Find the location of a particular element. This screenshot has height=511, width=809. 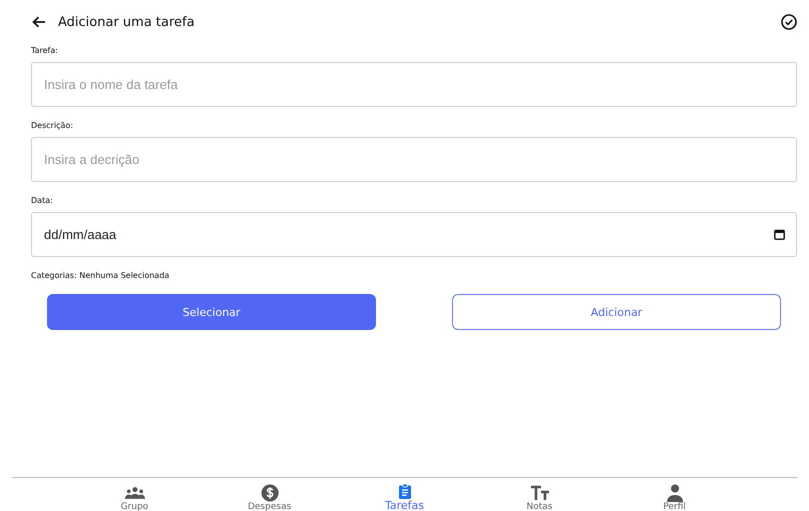

calendar-icon is located at coordinates (779, 234).